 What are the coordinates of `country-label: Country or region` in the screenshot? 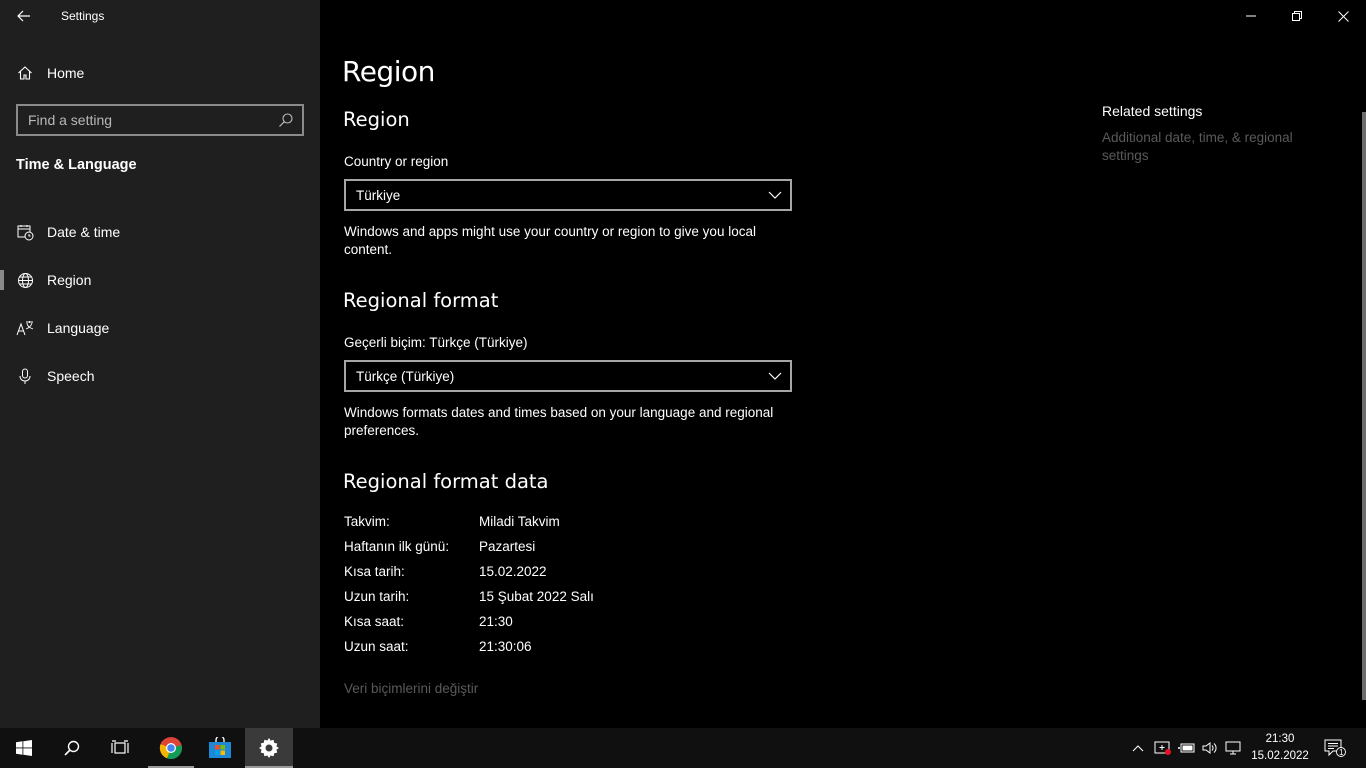 It's located at (396, 161).